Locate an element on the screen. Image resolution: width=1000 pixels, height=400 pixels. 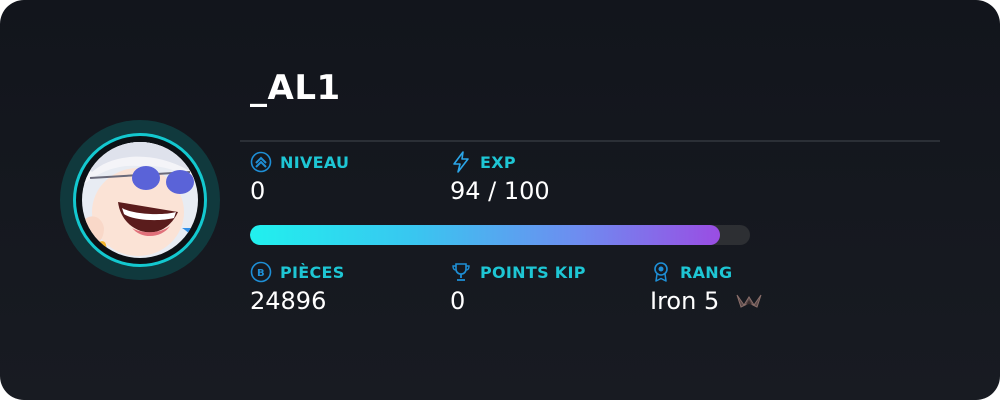
stat-rank: RANG Iron 5 is located at coordinates (706, 288).